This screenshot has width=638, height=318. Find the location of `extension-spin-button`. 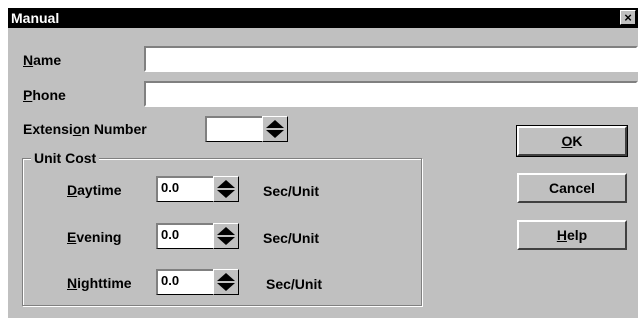

extension-spin-button is located at coordinates (275, 129).